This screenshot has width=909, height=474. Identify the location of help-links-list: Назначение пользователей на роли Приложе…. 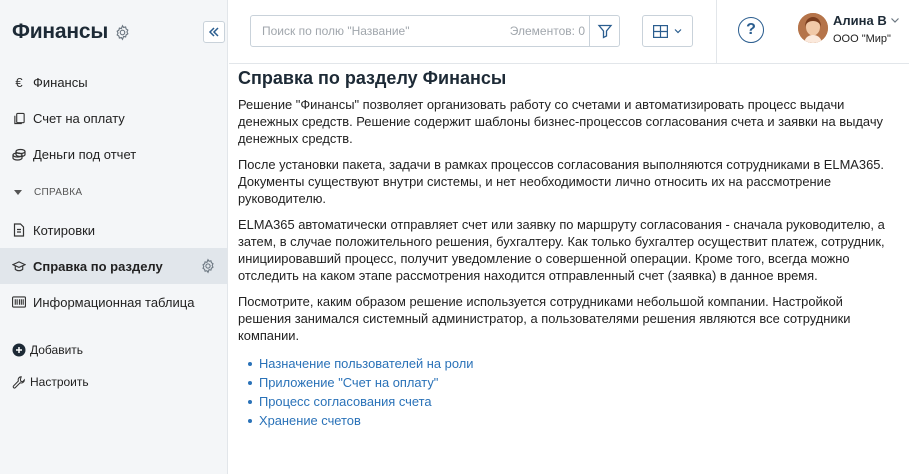
(568, 392).